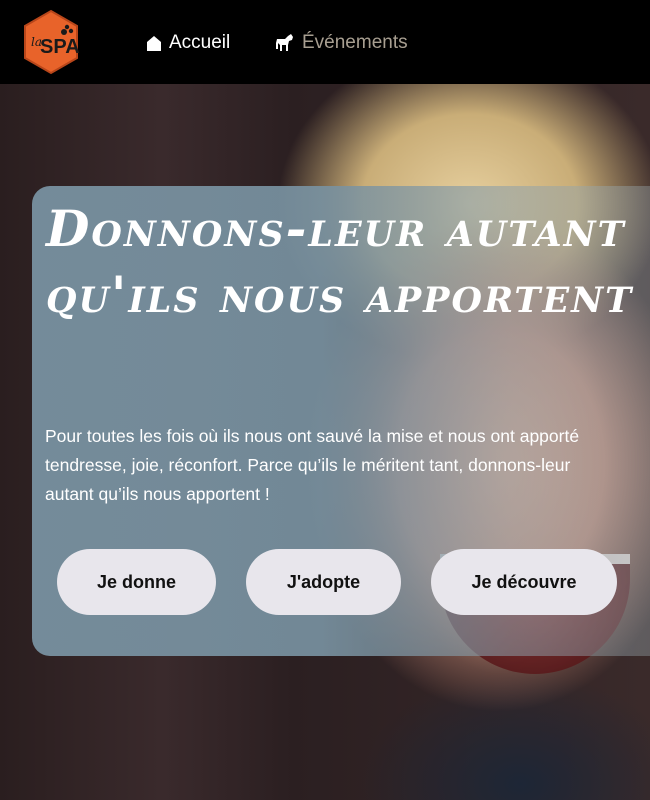 The height and width of the screenshot is (800, 650). Describe the element at coordinates (136, 582) in the screenshot. I see `donate-button: Je donne` at that location.